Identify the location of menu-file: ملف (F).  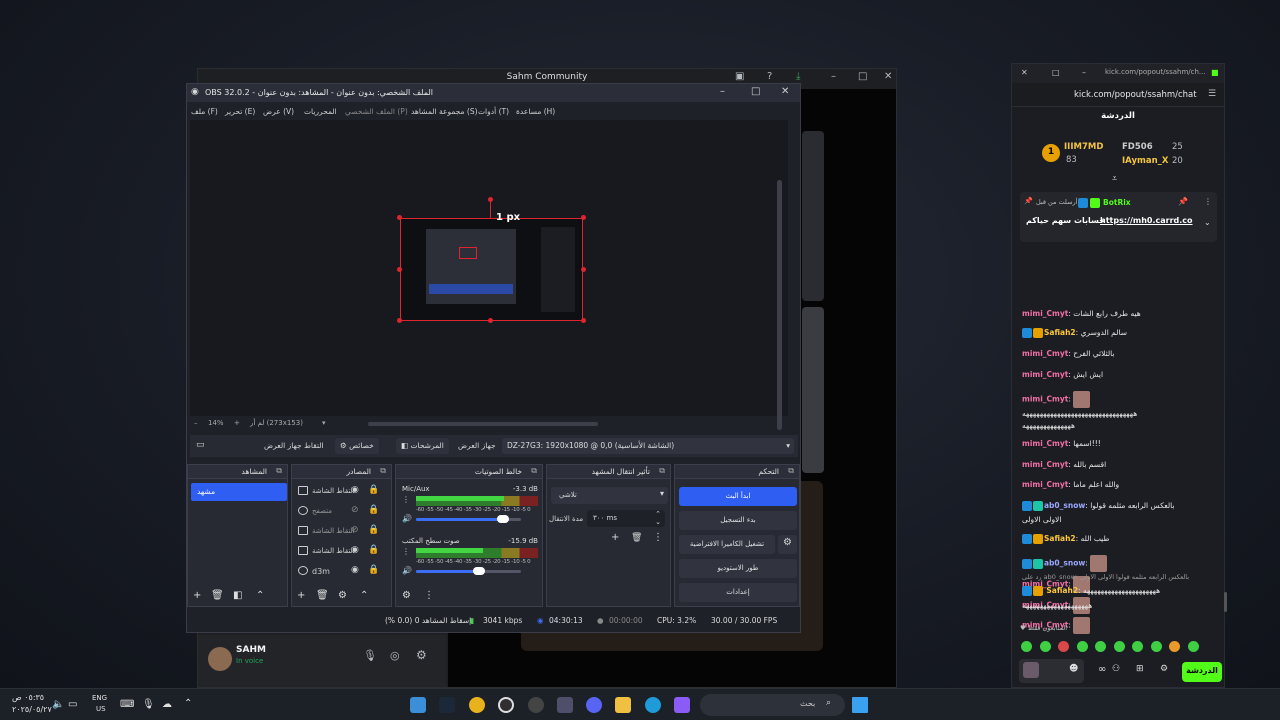
(204, 111).